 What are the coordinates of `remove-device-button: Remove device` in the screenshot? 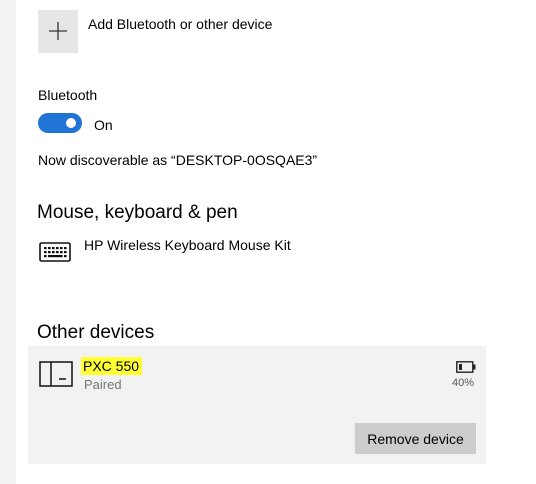 It's located at (415, 438).